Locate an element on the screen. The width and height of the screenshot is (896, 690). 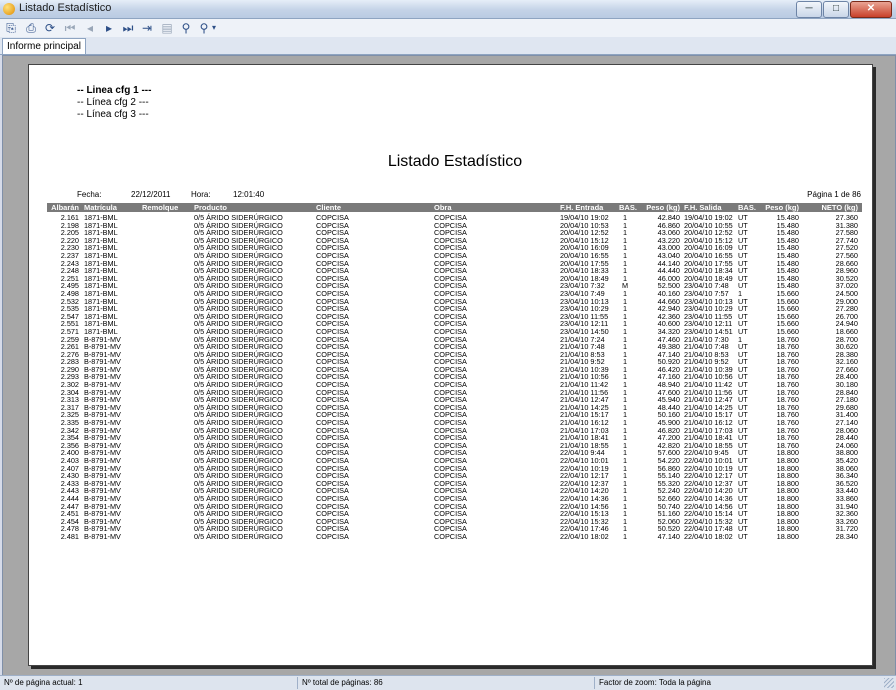
col-producto: Producto is located at coordinates (210, 207).